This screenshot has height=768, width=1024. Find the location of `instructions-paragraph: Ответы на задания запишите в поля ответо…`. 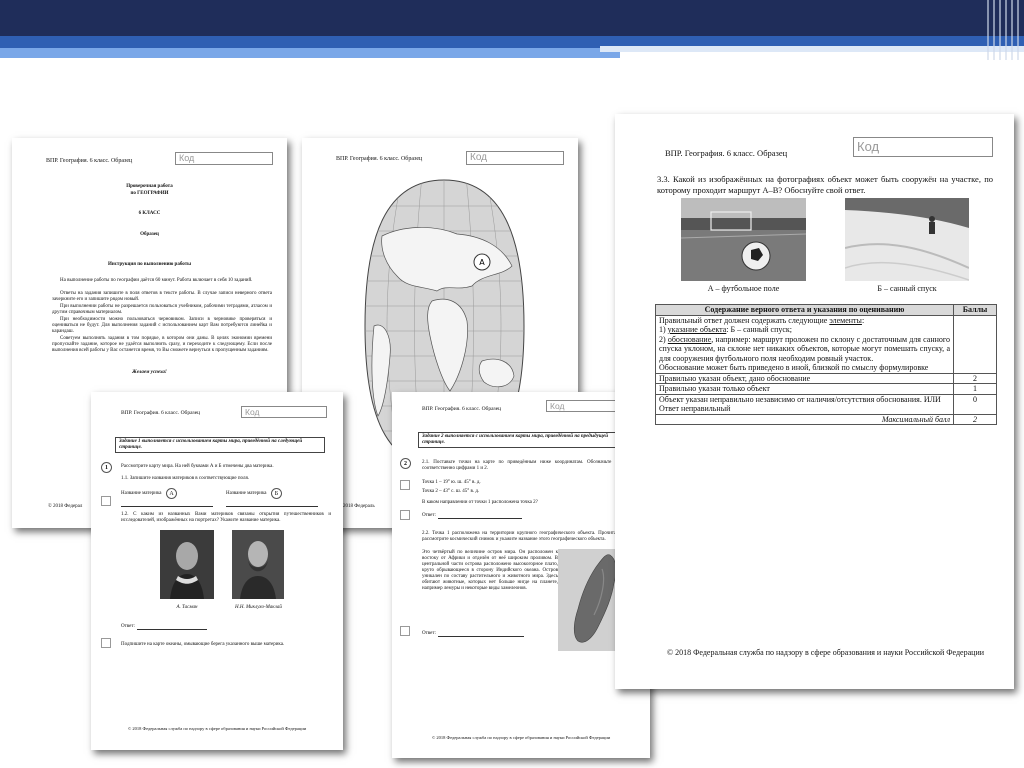

instructions-paragraph: Ответы на задания запишите в поля ответо… is located at coordinates (162, 296).